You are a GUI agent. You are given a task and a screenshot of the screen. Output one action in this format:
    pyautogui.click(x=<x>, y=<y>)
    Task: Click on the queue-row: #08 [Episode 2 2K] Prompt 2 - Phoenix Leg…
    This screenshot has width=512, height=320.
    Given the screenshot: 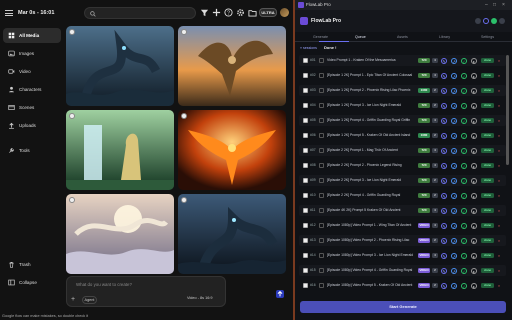 What is the action you would take?
    pyautogui.click(x=402, y=165)
    